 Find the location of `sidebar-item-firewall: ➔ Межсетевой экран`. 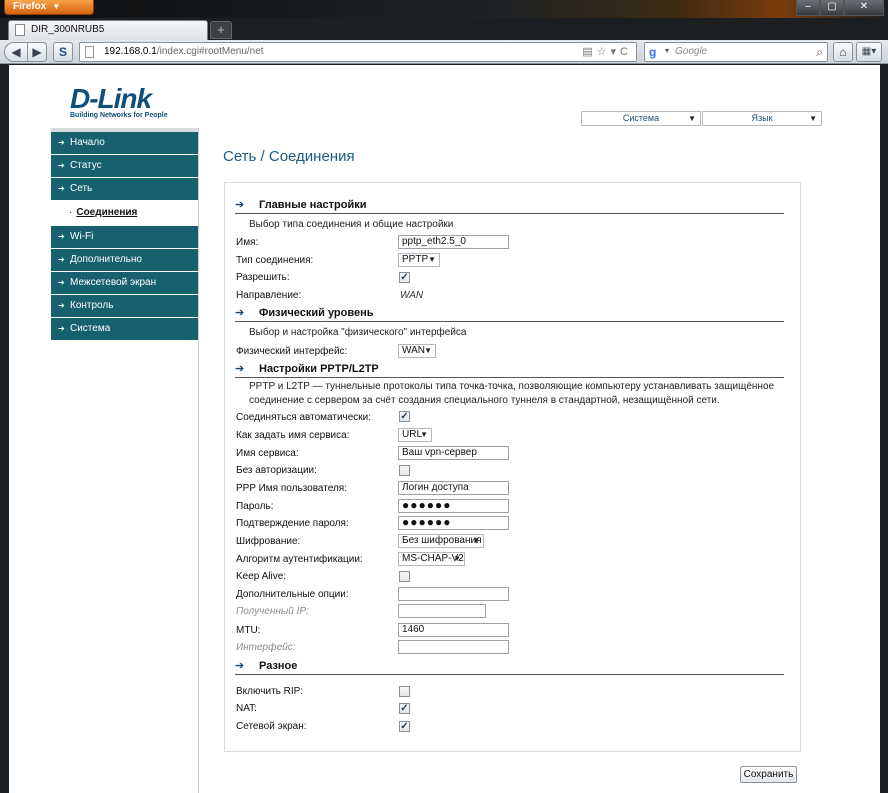

sidebar-item-firewall: ➔ Межсетевой экран is located at coordinates (124, 283).